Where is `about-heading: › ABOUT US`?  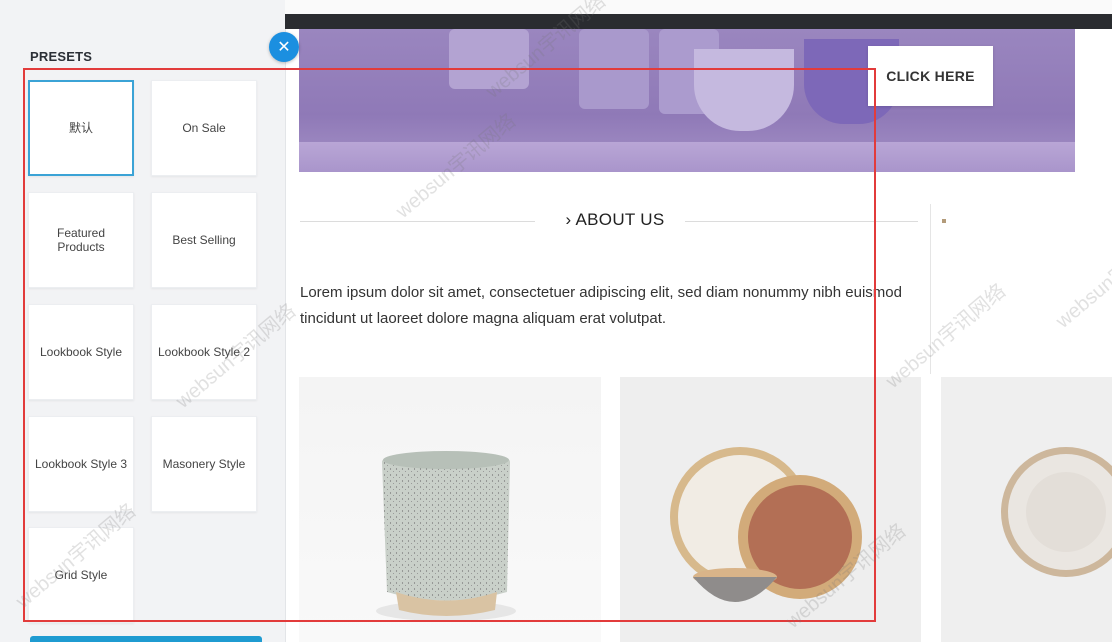 about-heading: › ABOUT US is located at coordinates (615, 220).